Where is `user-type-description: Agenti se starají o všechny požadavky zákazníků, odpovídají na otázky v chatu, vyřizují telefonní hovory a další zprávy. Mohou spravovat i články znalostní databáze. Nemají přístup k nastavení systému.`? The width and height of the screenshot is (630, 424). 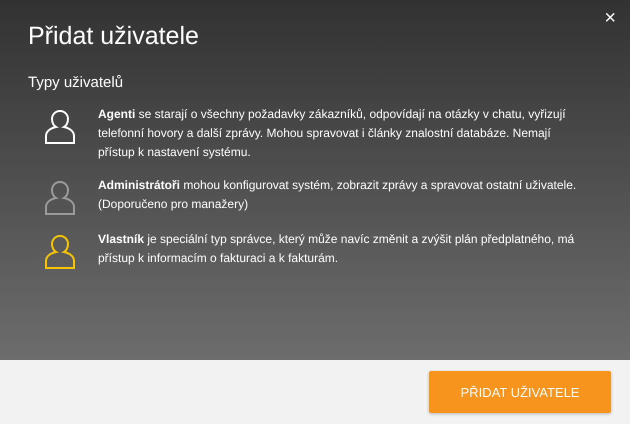
user-type-description: Agenti se starají o všechny požadavky zákazníků, odpovídají na otázky v chatu, vyřizují telefonní hovory a další zprávy. Mohou spravovat i články znalostní databáze. Nemají přístup k nastavení systému. is located at coordinates (332, 133).